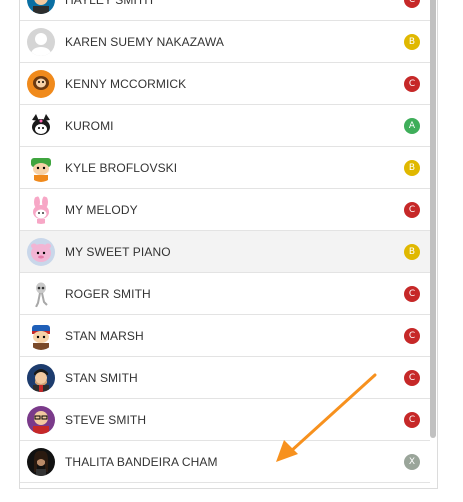 The image size is (463, 502). I want to click on contact-row-karen-suemy-nakazawa: KAREN SUEMY NAKAZAWA B, so click(225, 42).